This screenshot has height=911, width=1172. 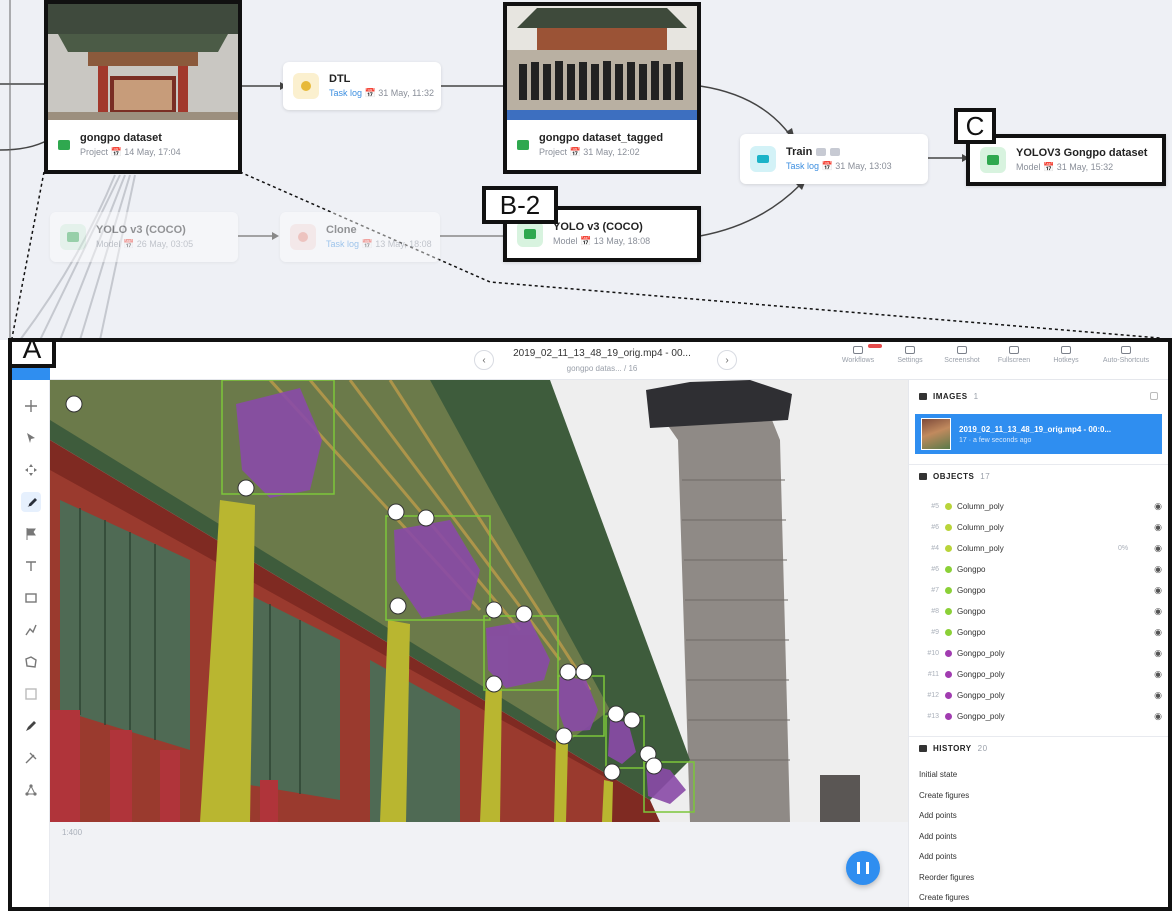 I want to click on object-row: #8 Gongpo ◉, so click(x=1038, y=611).